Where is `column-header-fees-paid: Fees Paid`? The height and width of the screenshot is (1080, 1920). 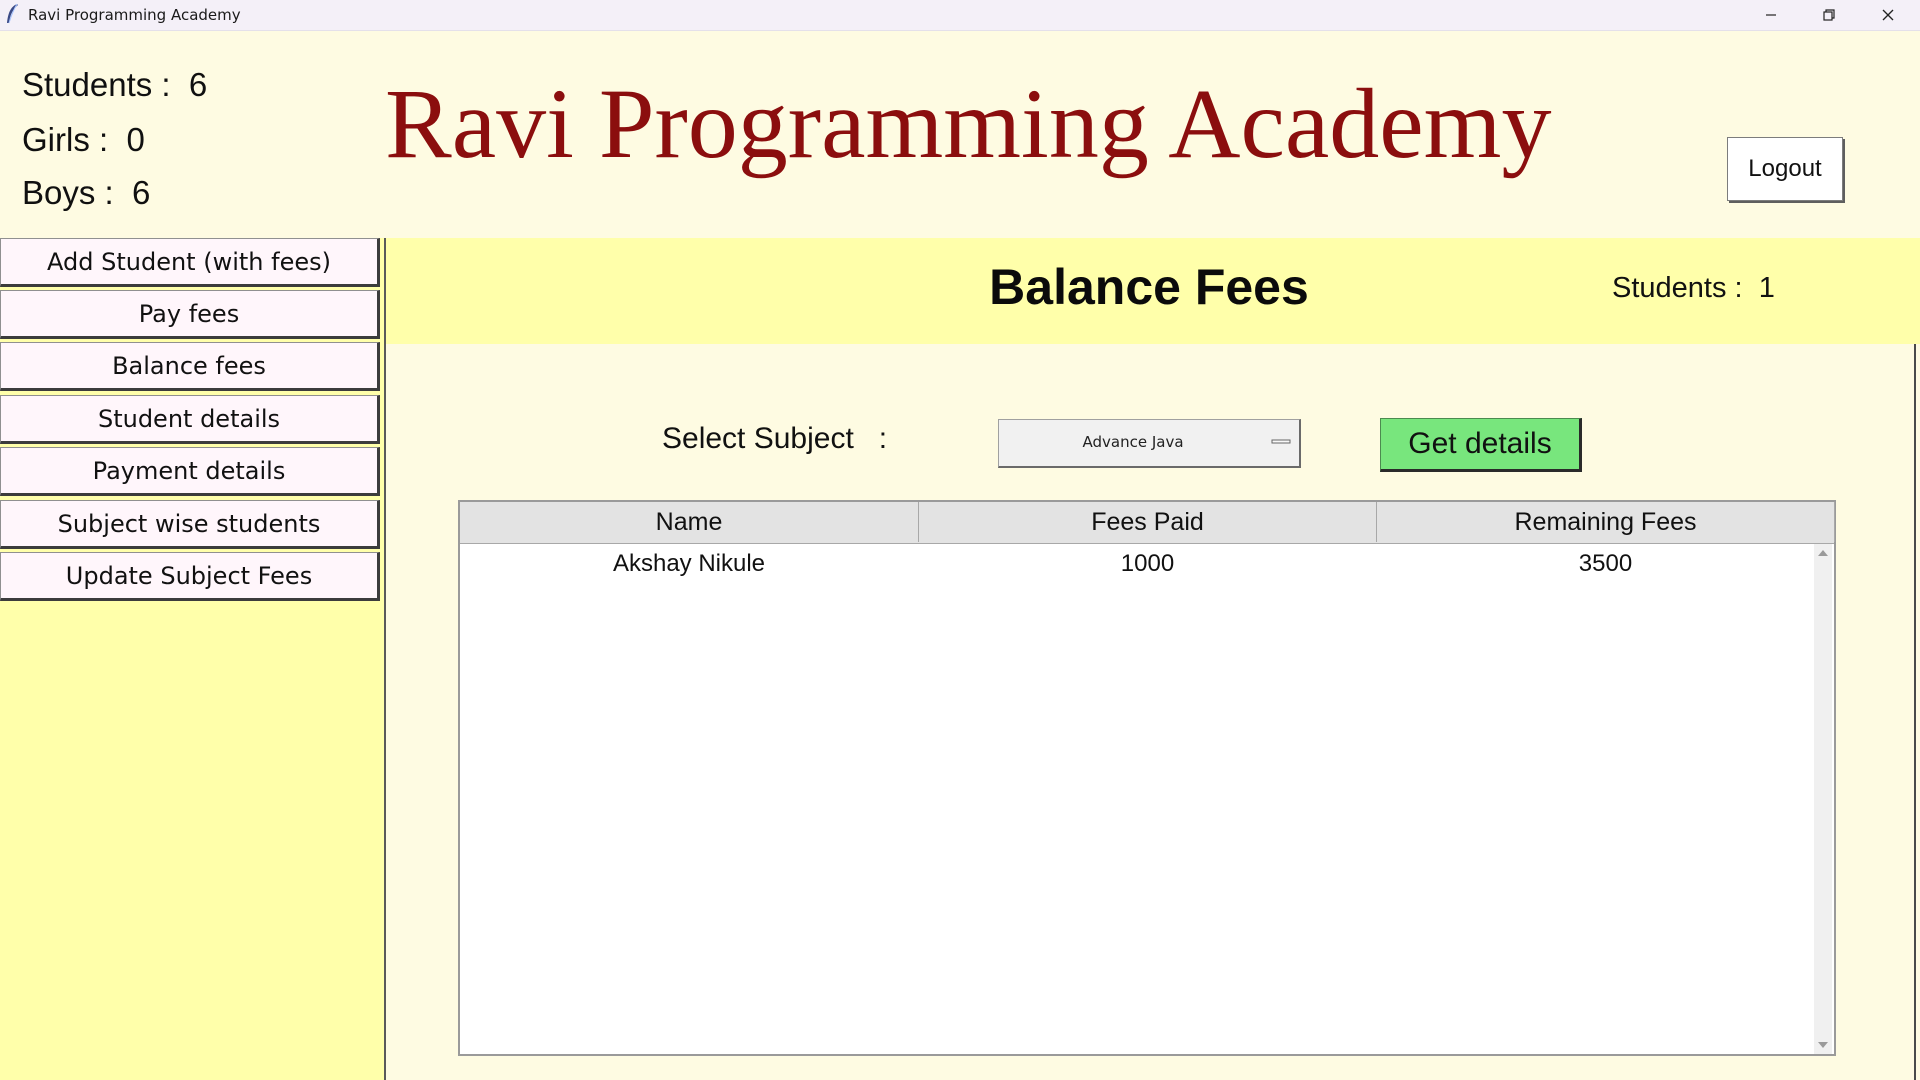 column-header-fees-paid: Fees Paid is located at coordinates (1148, 522).